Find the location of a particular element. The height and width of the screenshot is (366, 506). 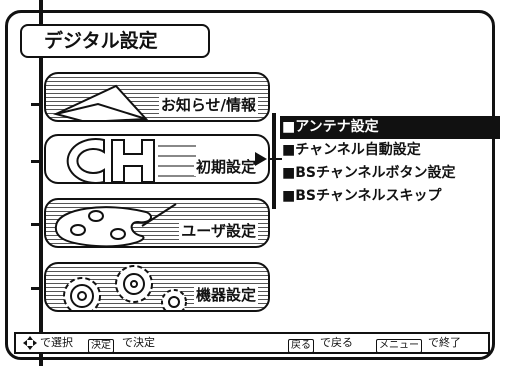

menu-item-user-settings: ユーザ設定 is located at coordinates (157, 223).